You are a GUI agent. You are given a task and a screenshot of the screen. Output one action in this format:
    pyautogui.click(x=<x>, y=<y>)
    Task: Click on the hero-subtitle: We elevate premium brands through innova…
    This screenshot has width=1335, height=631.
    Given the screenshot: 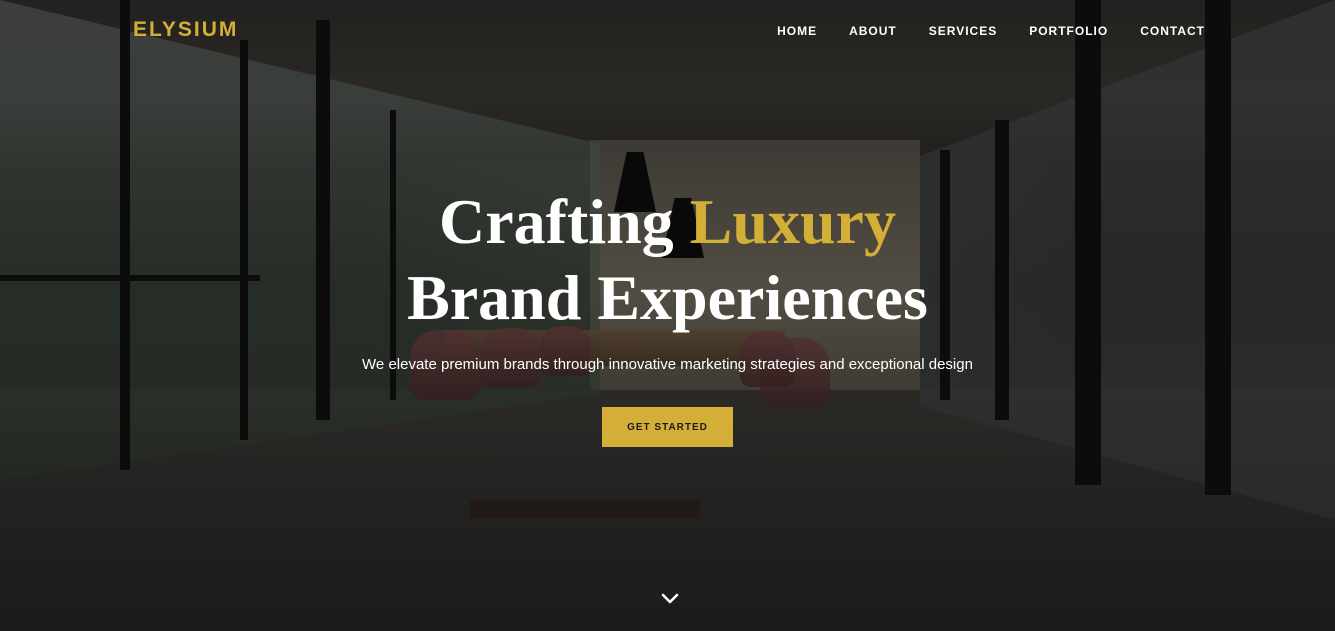 What is the action you would take?
    pyautogui.click(x=667, y=364)
    